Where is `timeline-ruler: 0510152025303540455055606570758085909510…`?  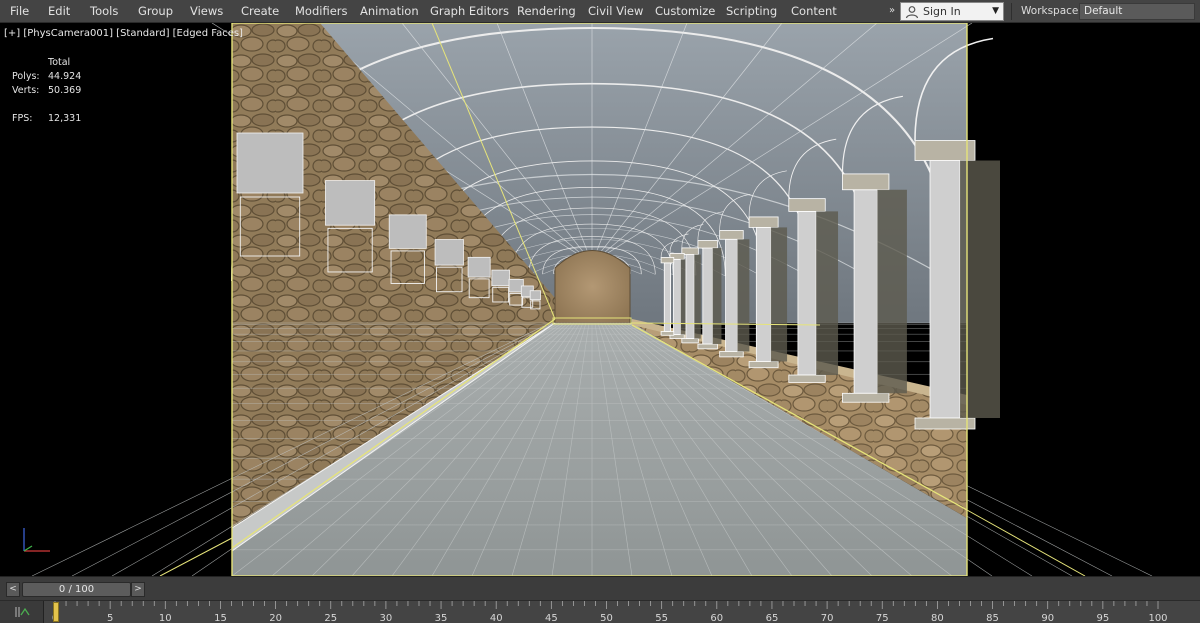
timeline-ruler: 0510152025303540455055606570758085909510… is located at coordinates (623, 612).